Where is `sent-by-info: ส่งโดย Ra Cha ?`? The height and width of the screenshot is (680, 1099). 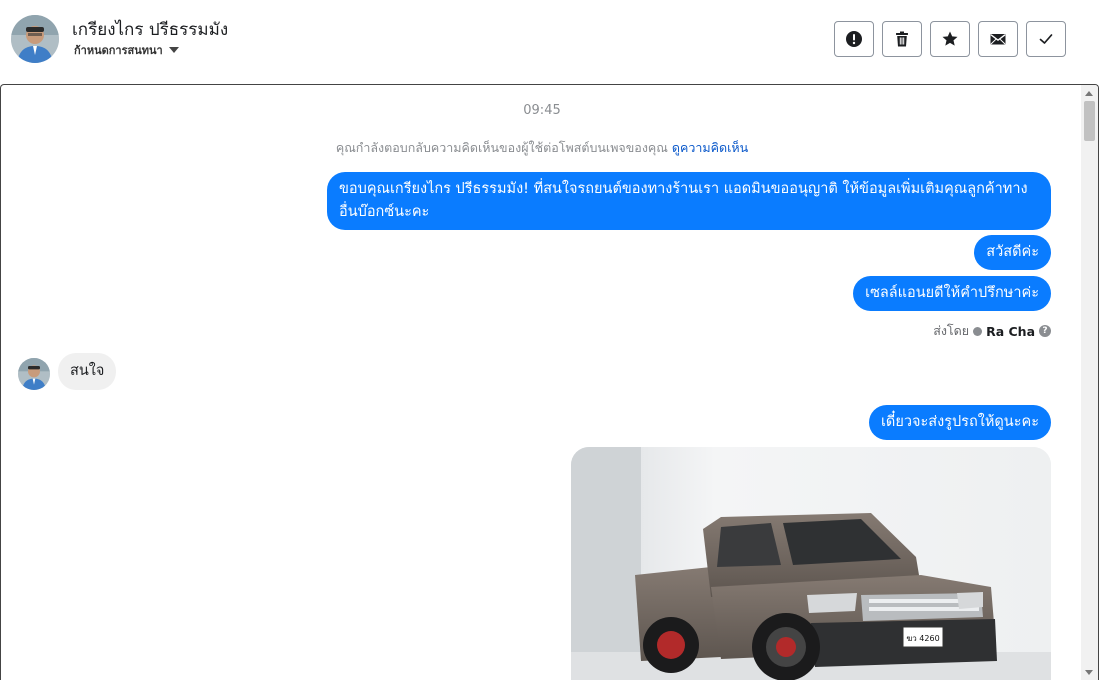
sent-by-info: ส่งโดย Ra Cha ? is located at coordinates (992, 331).